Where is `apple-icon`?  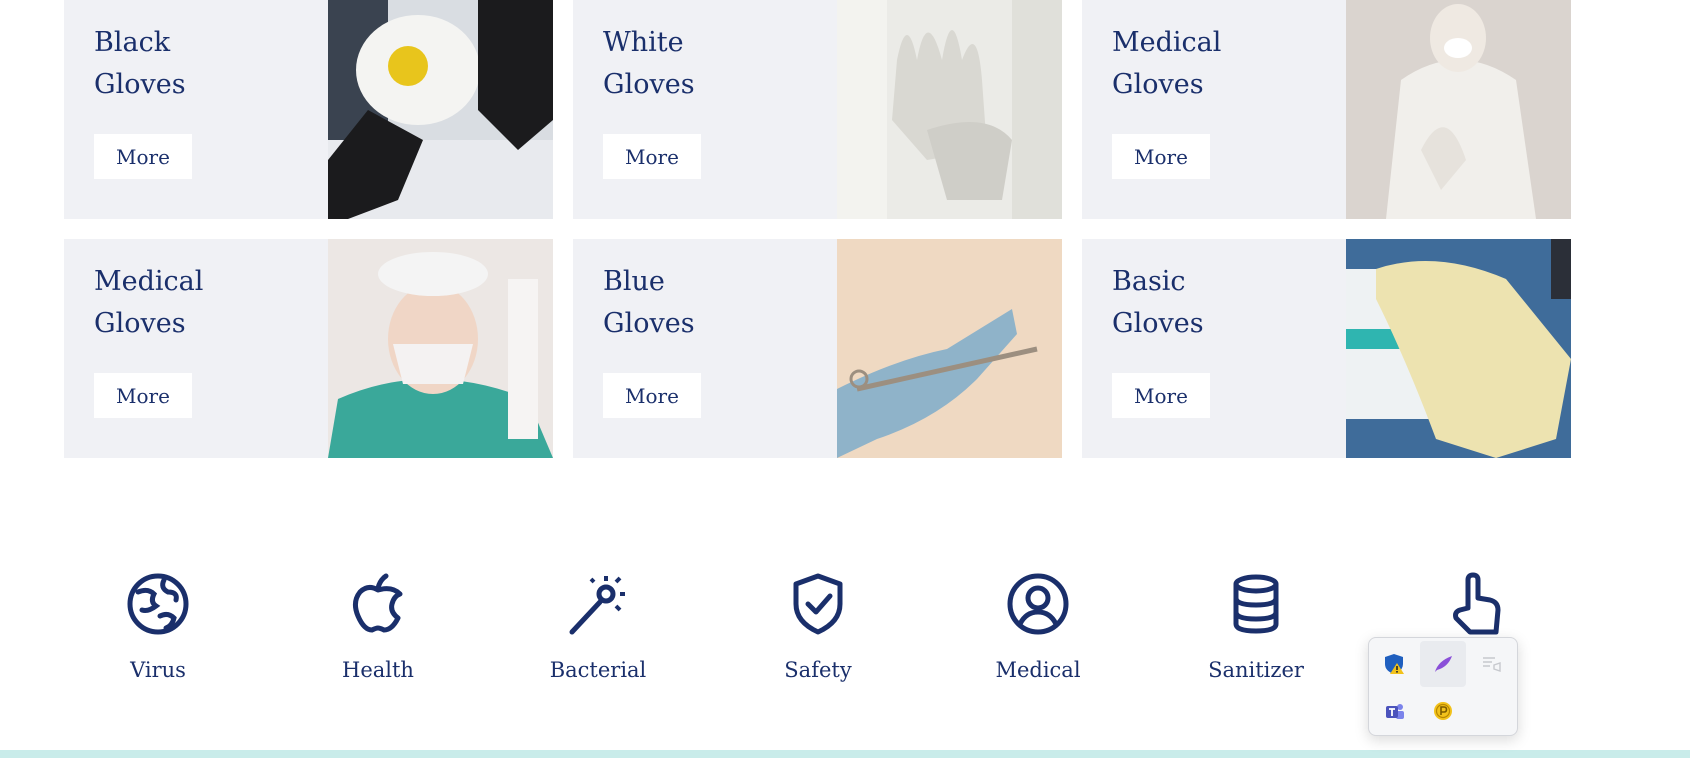 apple-icon is located at coordinates (377, 603).